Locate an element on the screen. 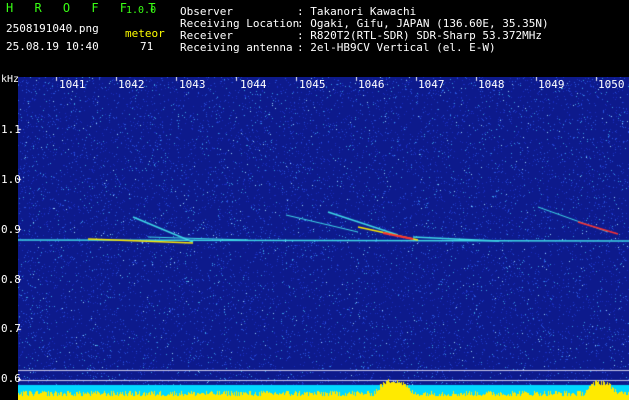  antenna-label: Receiving antenna is located at coordinates (236, 47).